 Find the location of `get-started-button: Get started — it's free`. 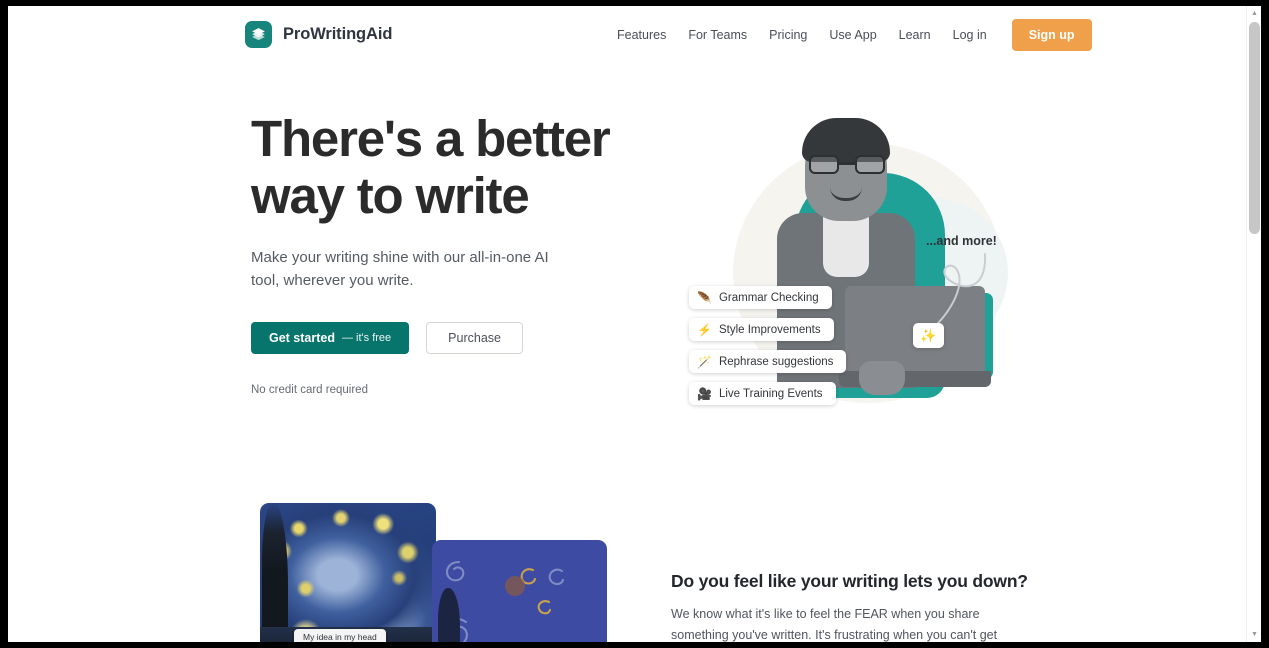

get-started-button: Get started — it's free is located at coordinates (330, 337).